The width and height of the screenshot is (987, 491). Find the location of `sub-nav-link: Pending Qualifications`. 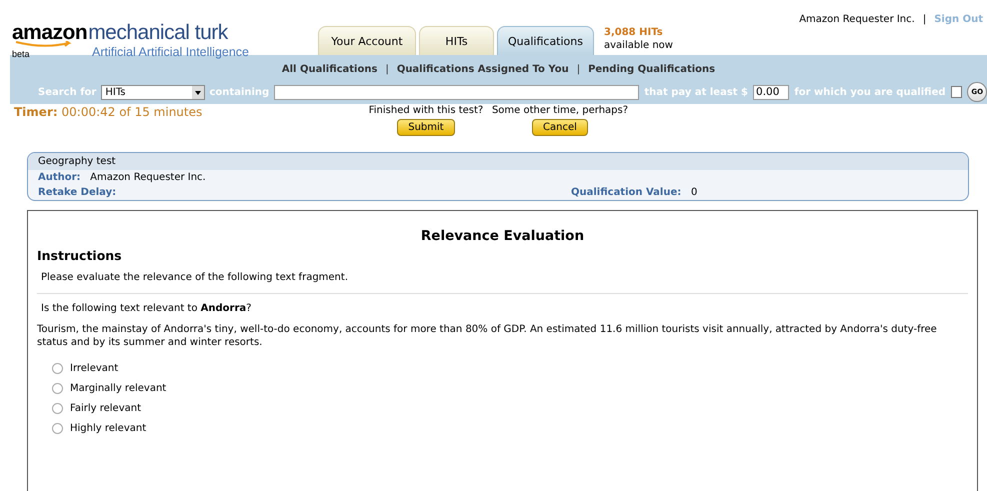

sub-nav-link: Pending Qualifications is located at coordinates (652, 69).